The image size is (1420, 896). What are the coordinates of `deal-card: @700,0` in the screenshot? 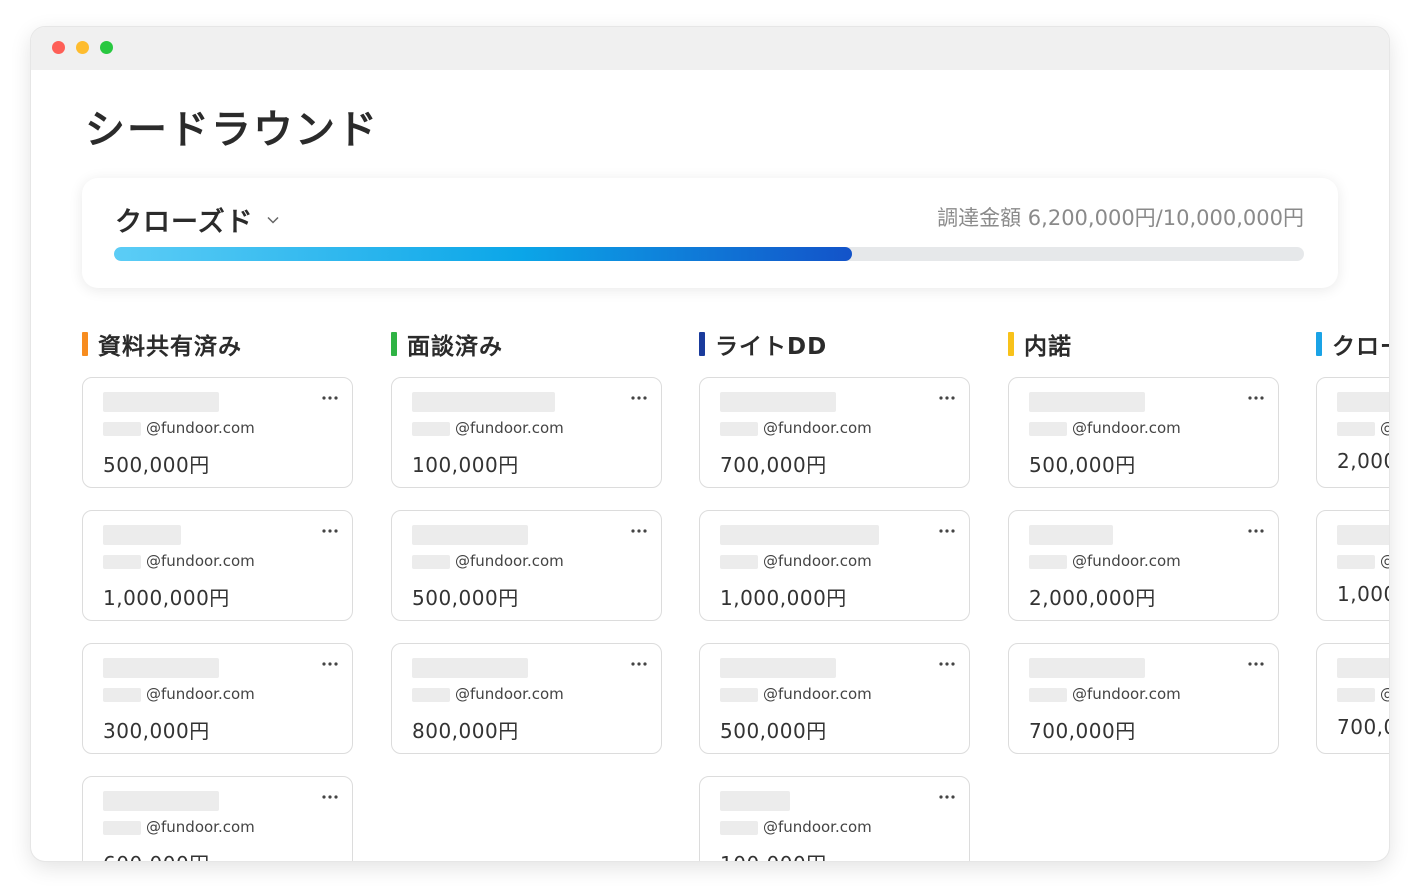 It's located at (1352, 698).